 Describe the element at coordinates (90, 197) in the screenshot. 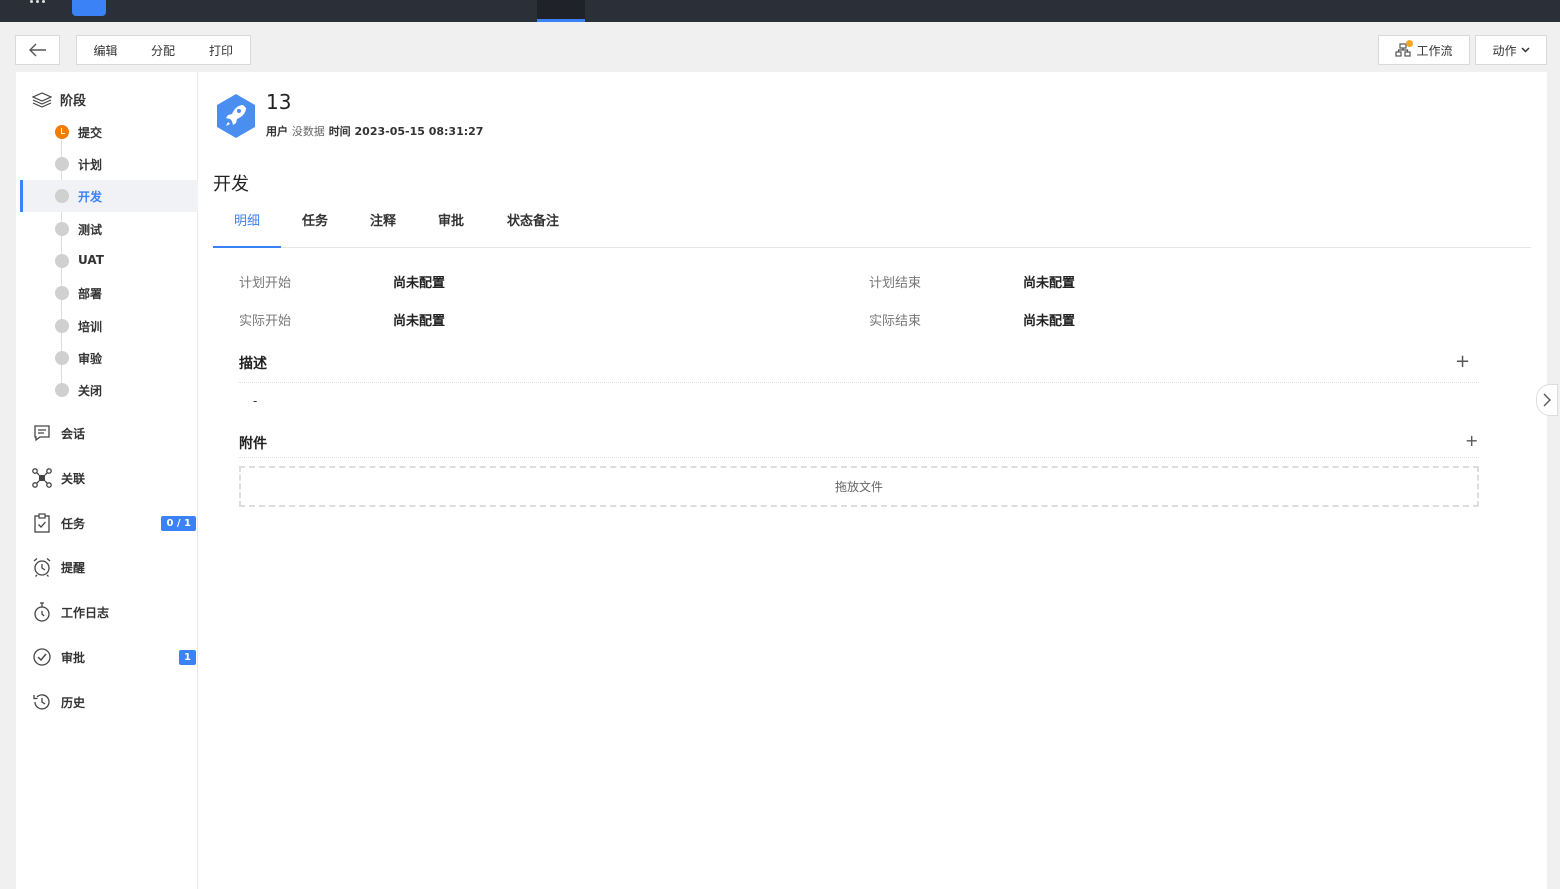

I see `stage-label: 开发` at that location.